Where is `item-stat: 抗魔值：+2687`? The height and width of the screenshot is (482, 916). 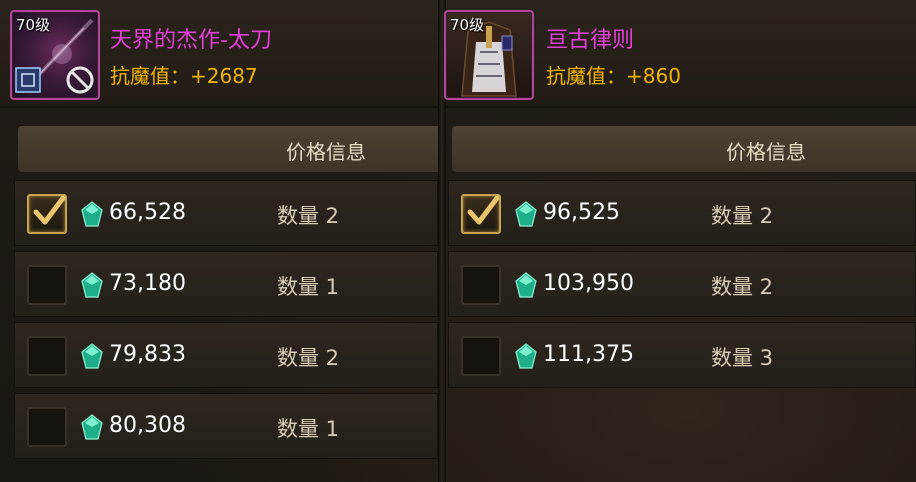
item-stat: 抗魔值：+2687 is located at coordinates (184, 76).